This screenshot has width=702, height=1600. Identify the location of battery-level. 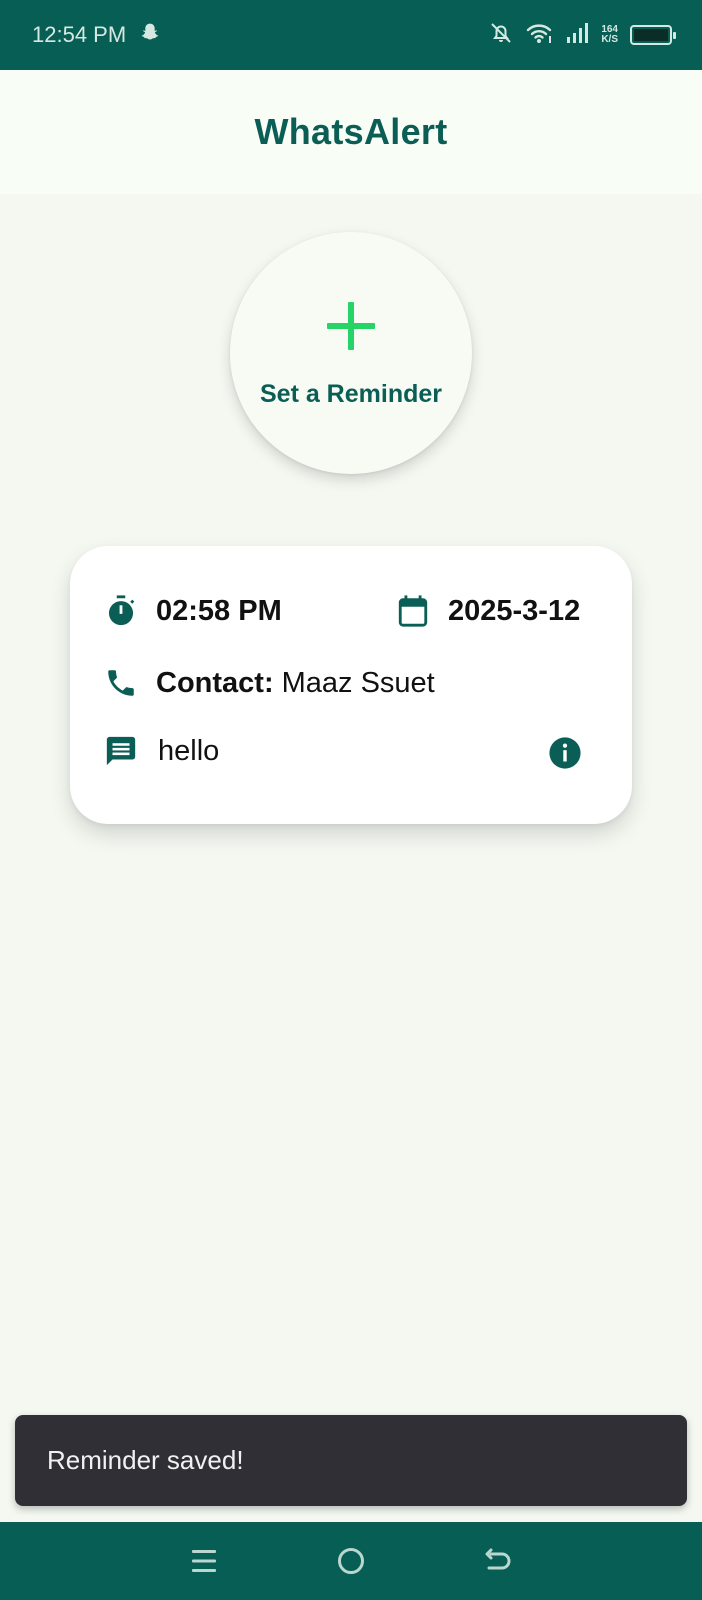
(651, 35).